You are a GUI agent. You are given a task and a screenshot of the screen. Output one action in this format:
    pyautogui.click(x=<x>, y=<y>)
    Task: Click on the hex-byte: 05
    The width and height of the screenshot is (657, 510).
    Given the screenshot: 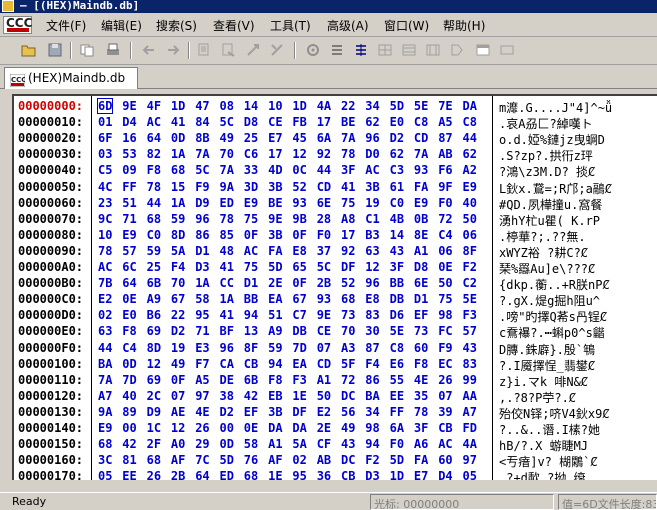 What is the action you would take?
    pyautogui.click(x=470, y=474)
    